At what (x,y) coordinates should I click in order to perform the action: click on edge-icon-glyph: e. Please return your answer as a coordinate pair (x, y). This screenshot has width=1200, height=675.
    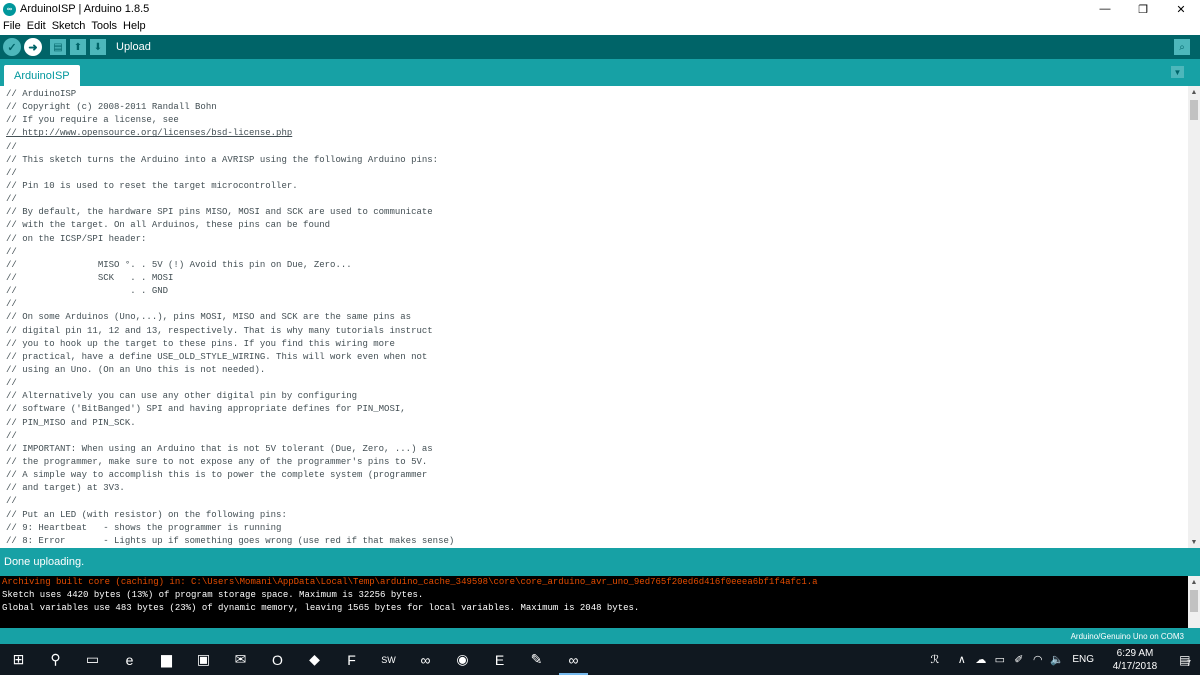
    Looking at the image, I should click on (129, 659).